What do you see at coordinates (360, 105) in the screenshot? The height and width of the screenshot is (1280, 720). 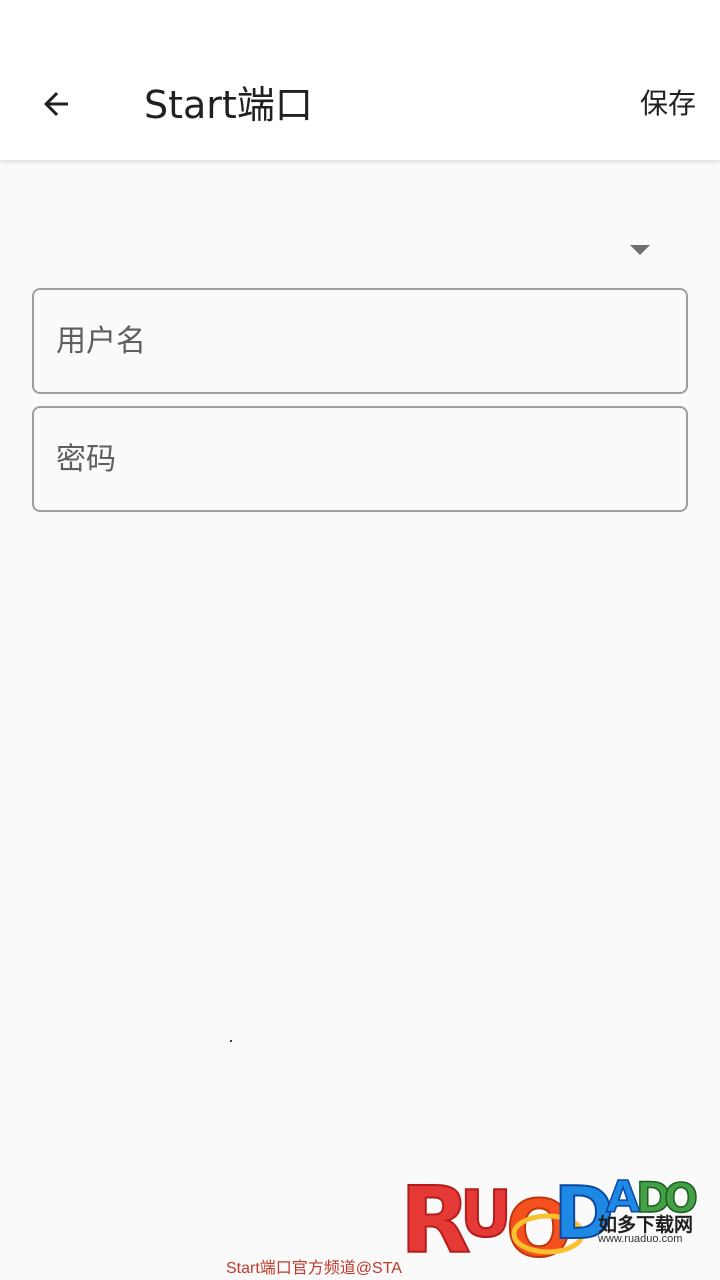 I see `app-bar: Start端口 保存` at bounding box center [360, 105].